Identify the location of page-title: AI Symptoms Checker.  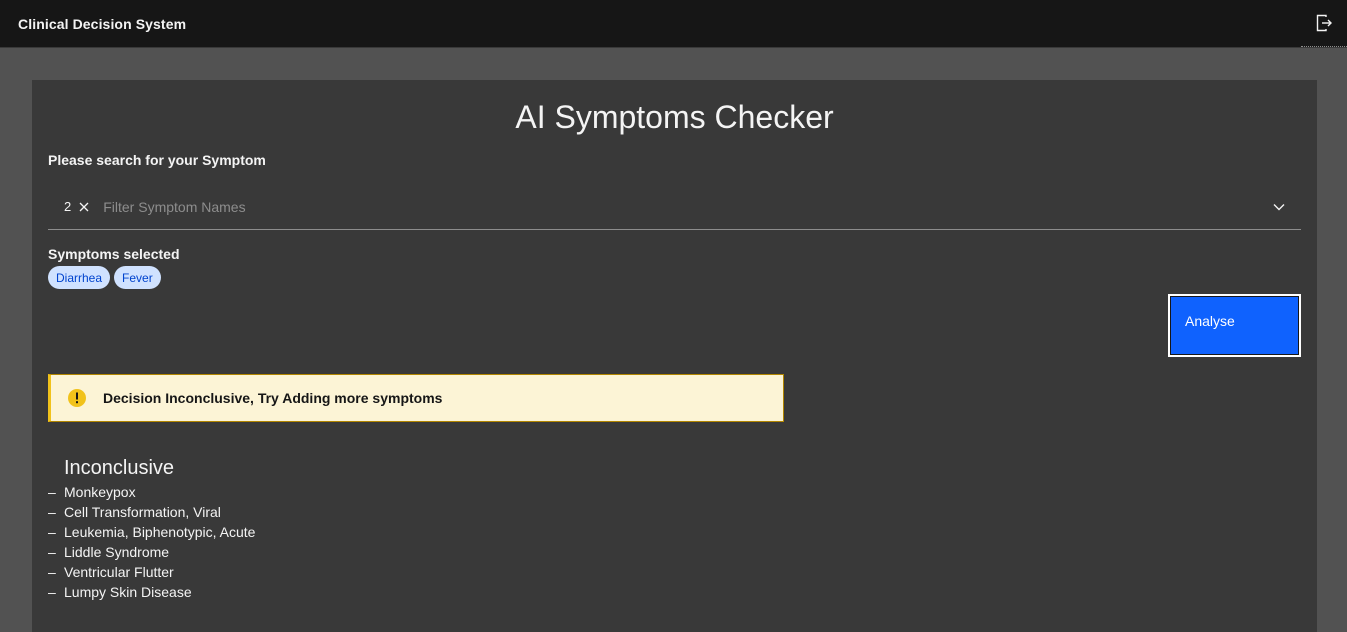
(674, 117).